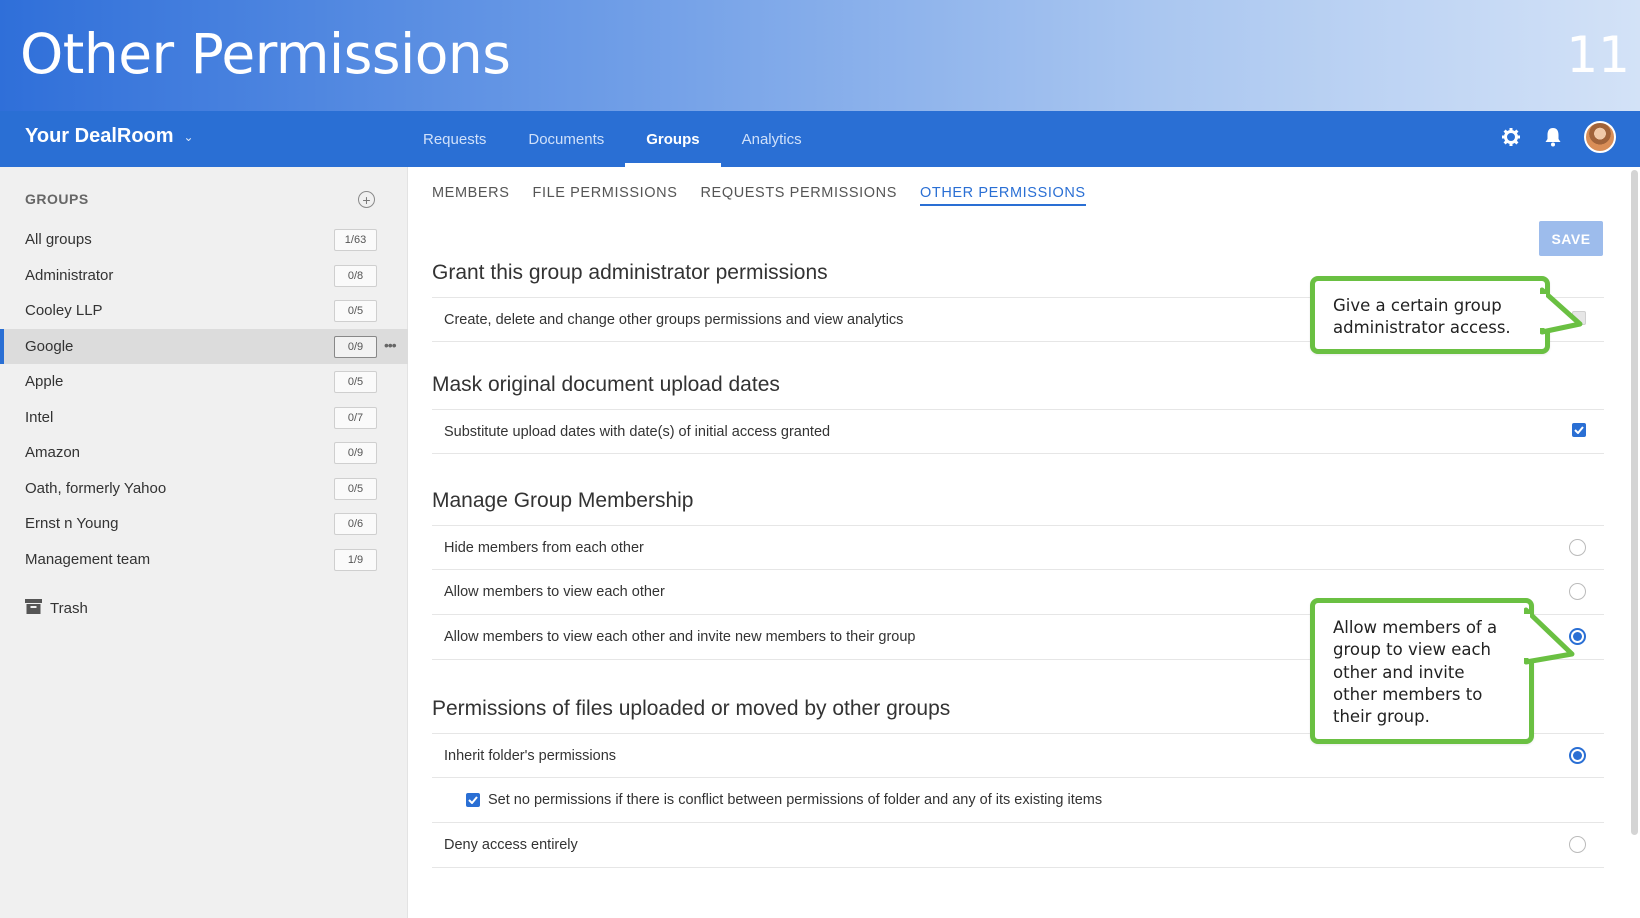 Image resolution: width=1640 pixels, height=918 pixels. Describe the element at coordinates (673, 139) in the screenshot. I see `nav-tab-groups: Groups` at that location.